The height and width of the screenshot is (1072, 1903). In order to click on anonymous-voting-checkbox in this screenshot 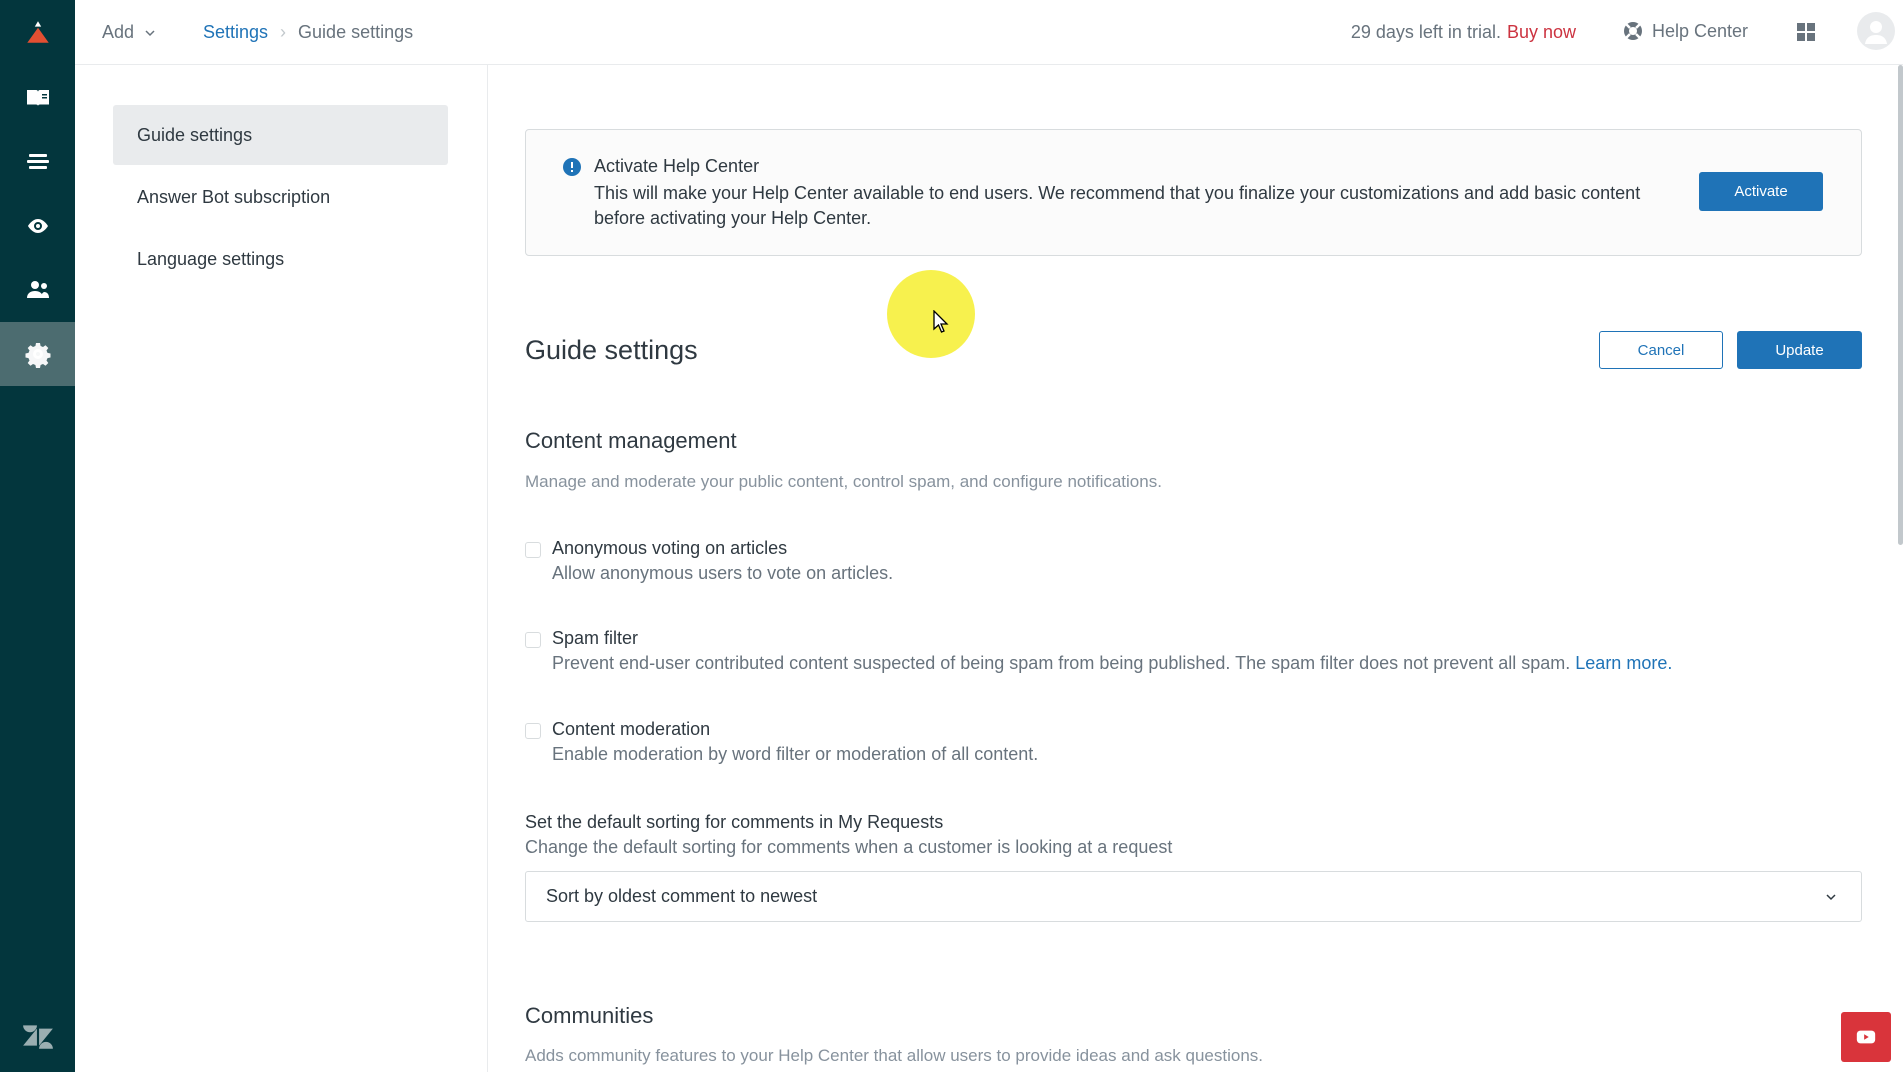, I will do `click(533, 550)`.